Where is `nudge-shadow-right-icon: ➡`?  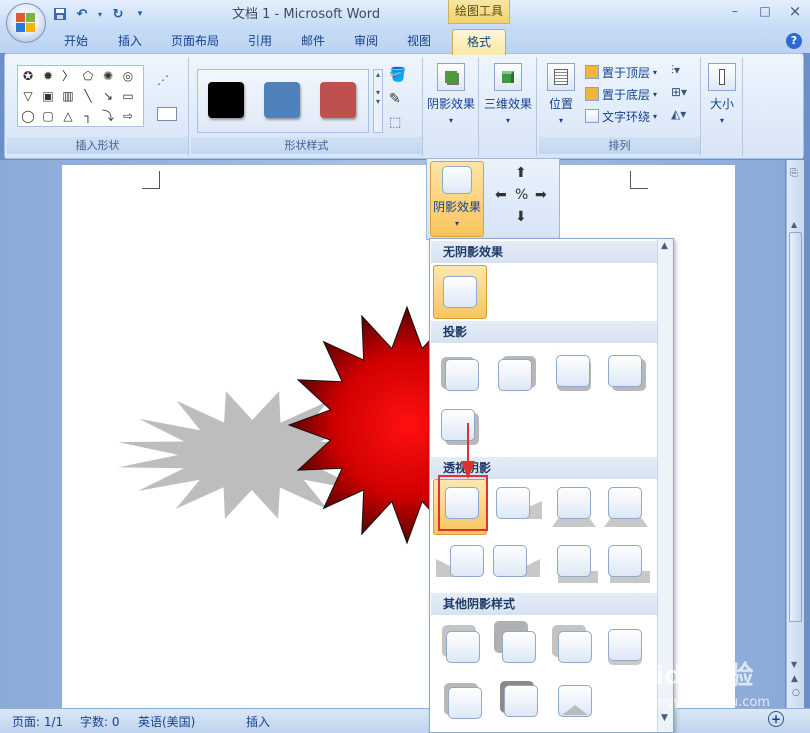
nudge-shadow-right-icon: ➡ is located at coordinates (541, 195).